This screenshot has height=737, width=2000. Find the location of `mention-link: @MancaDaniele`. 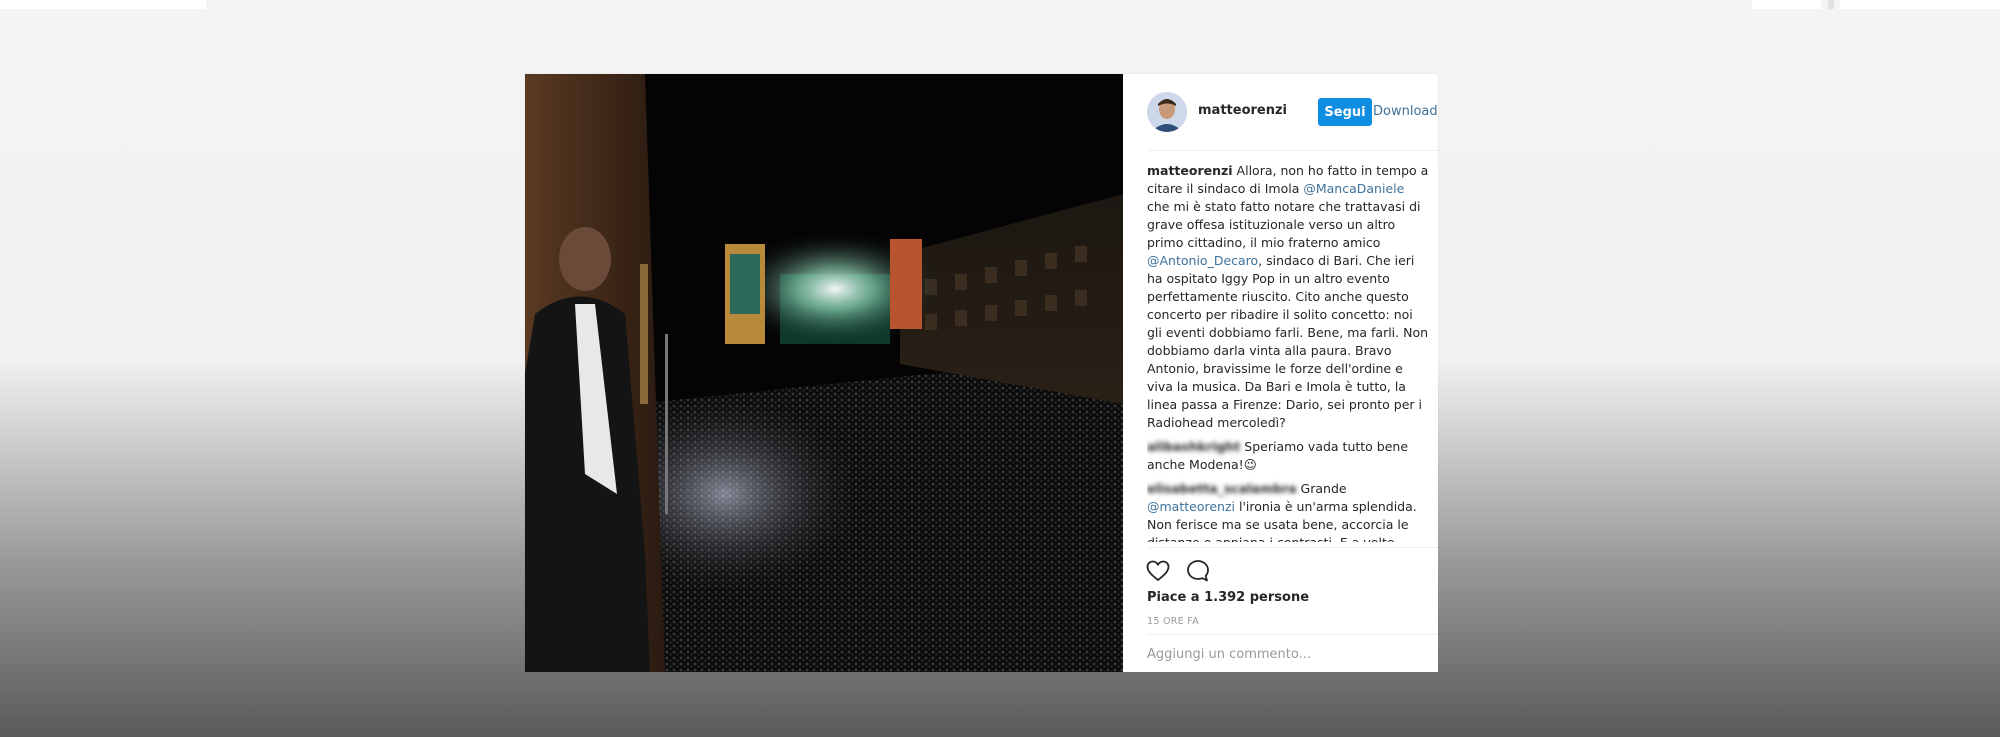

mention-link: @MancaDaniele is located at coordinates (1353, 188).